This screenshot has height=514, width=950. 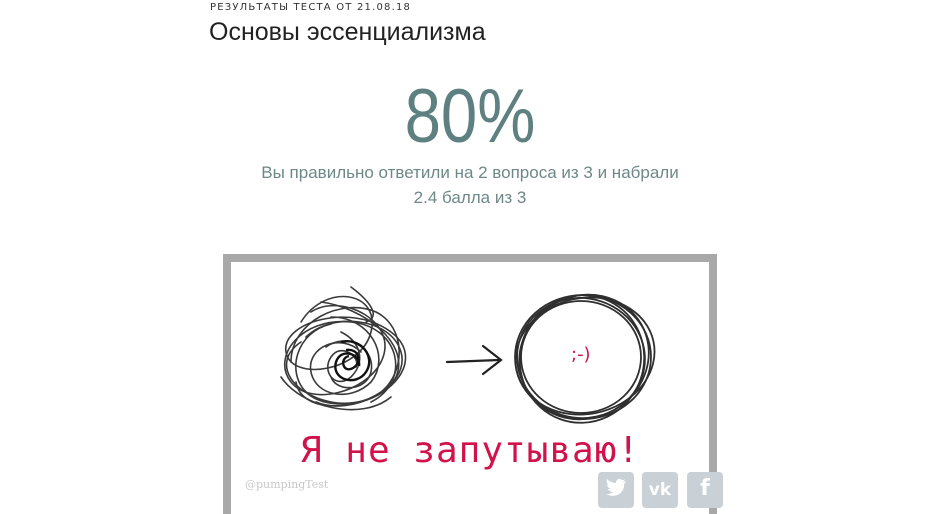 What do you see at coordinates (311, 7) in the screenshot?
I see `result-eyebrow: РЕЗУЛЬТАТЫ ТЕСТА ОТ 21.08.18` at bounding box center [311, 7].